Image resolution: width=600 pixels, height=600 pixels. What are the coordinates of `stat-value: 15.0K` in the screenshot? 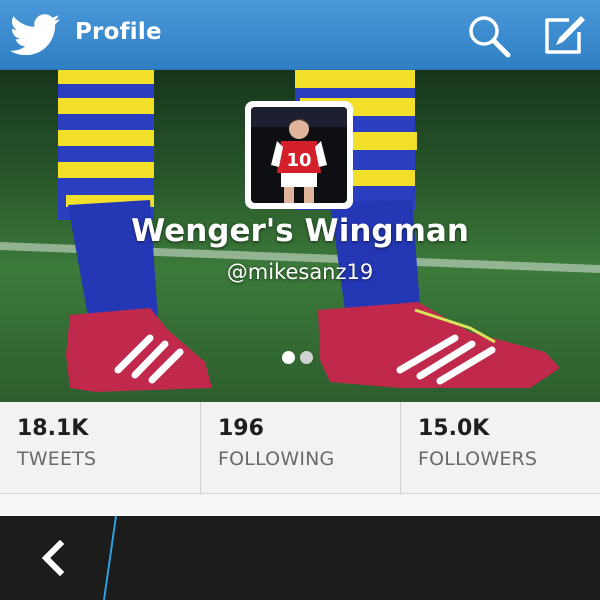 It's located at (454, 428).